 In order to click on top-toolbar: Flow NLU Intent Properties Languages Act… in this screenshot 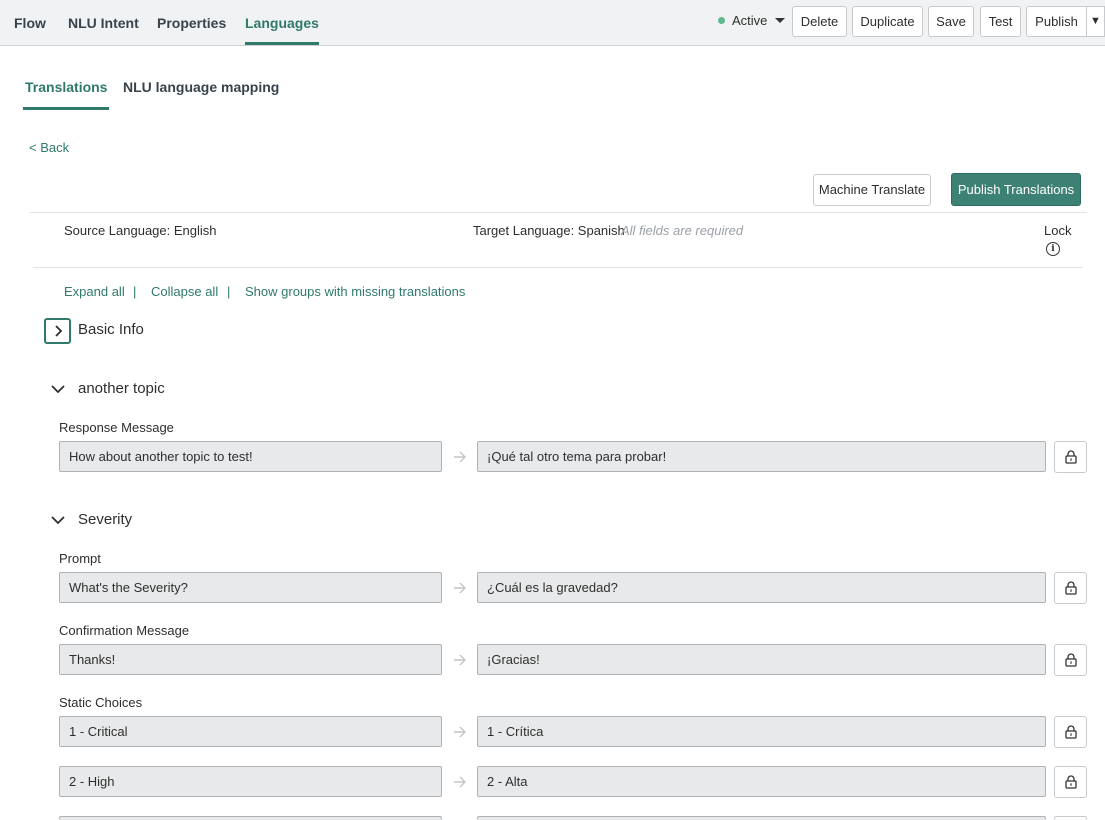, I will do `click(552, 23)`.